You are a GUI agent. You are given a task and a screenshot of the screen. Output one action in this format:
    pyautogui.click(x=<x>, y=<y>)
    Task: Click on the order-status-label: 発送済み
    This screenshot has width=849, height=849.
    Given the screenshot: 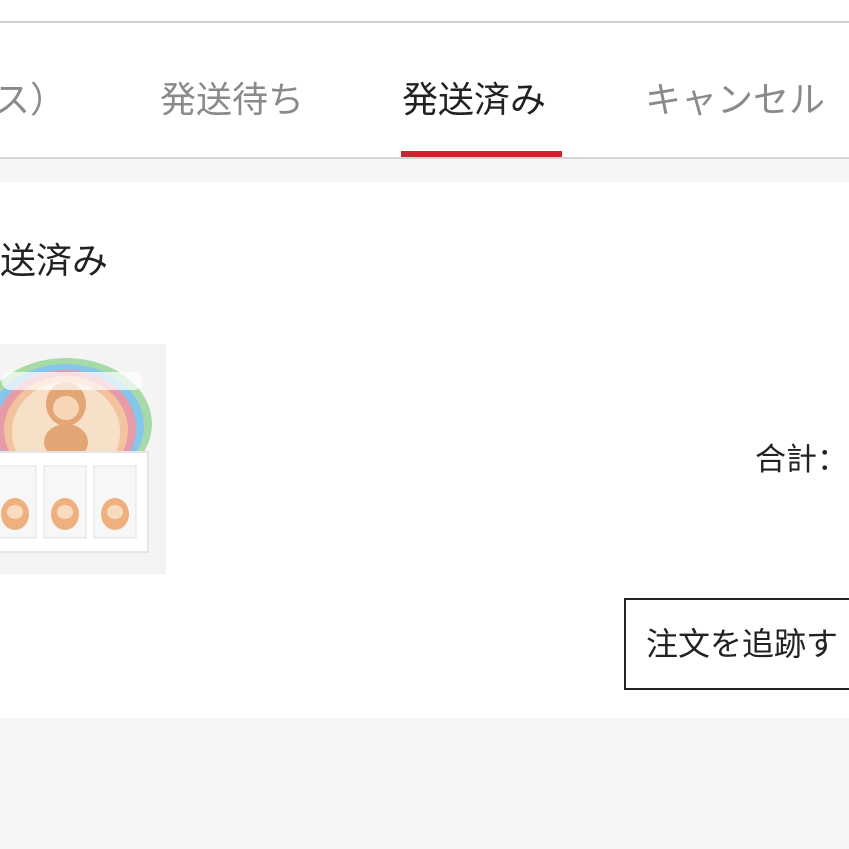 What is the action you would take?
    pyautogui.click(x=54, y=261)
    